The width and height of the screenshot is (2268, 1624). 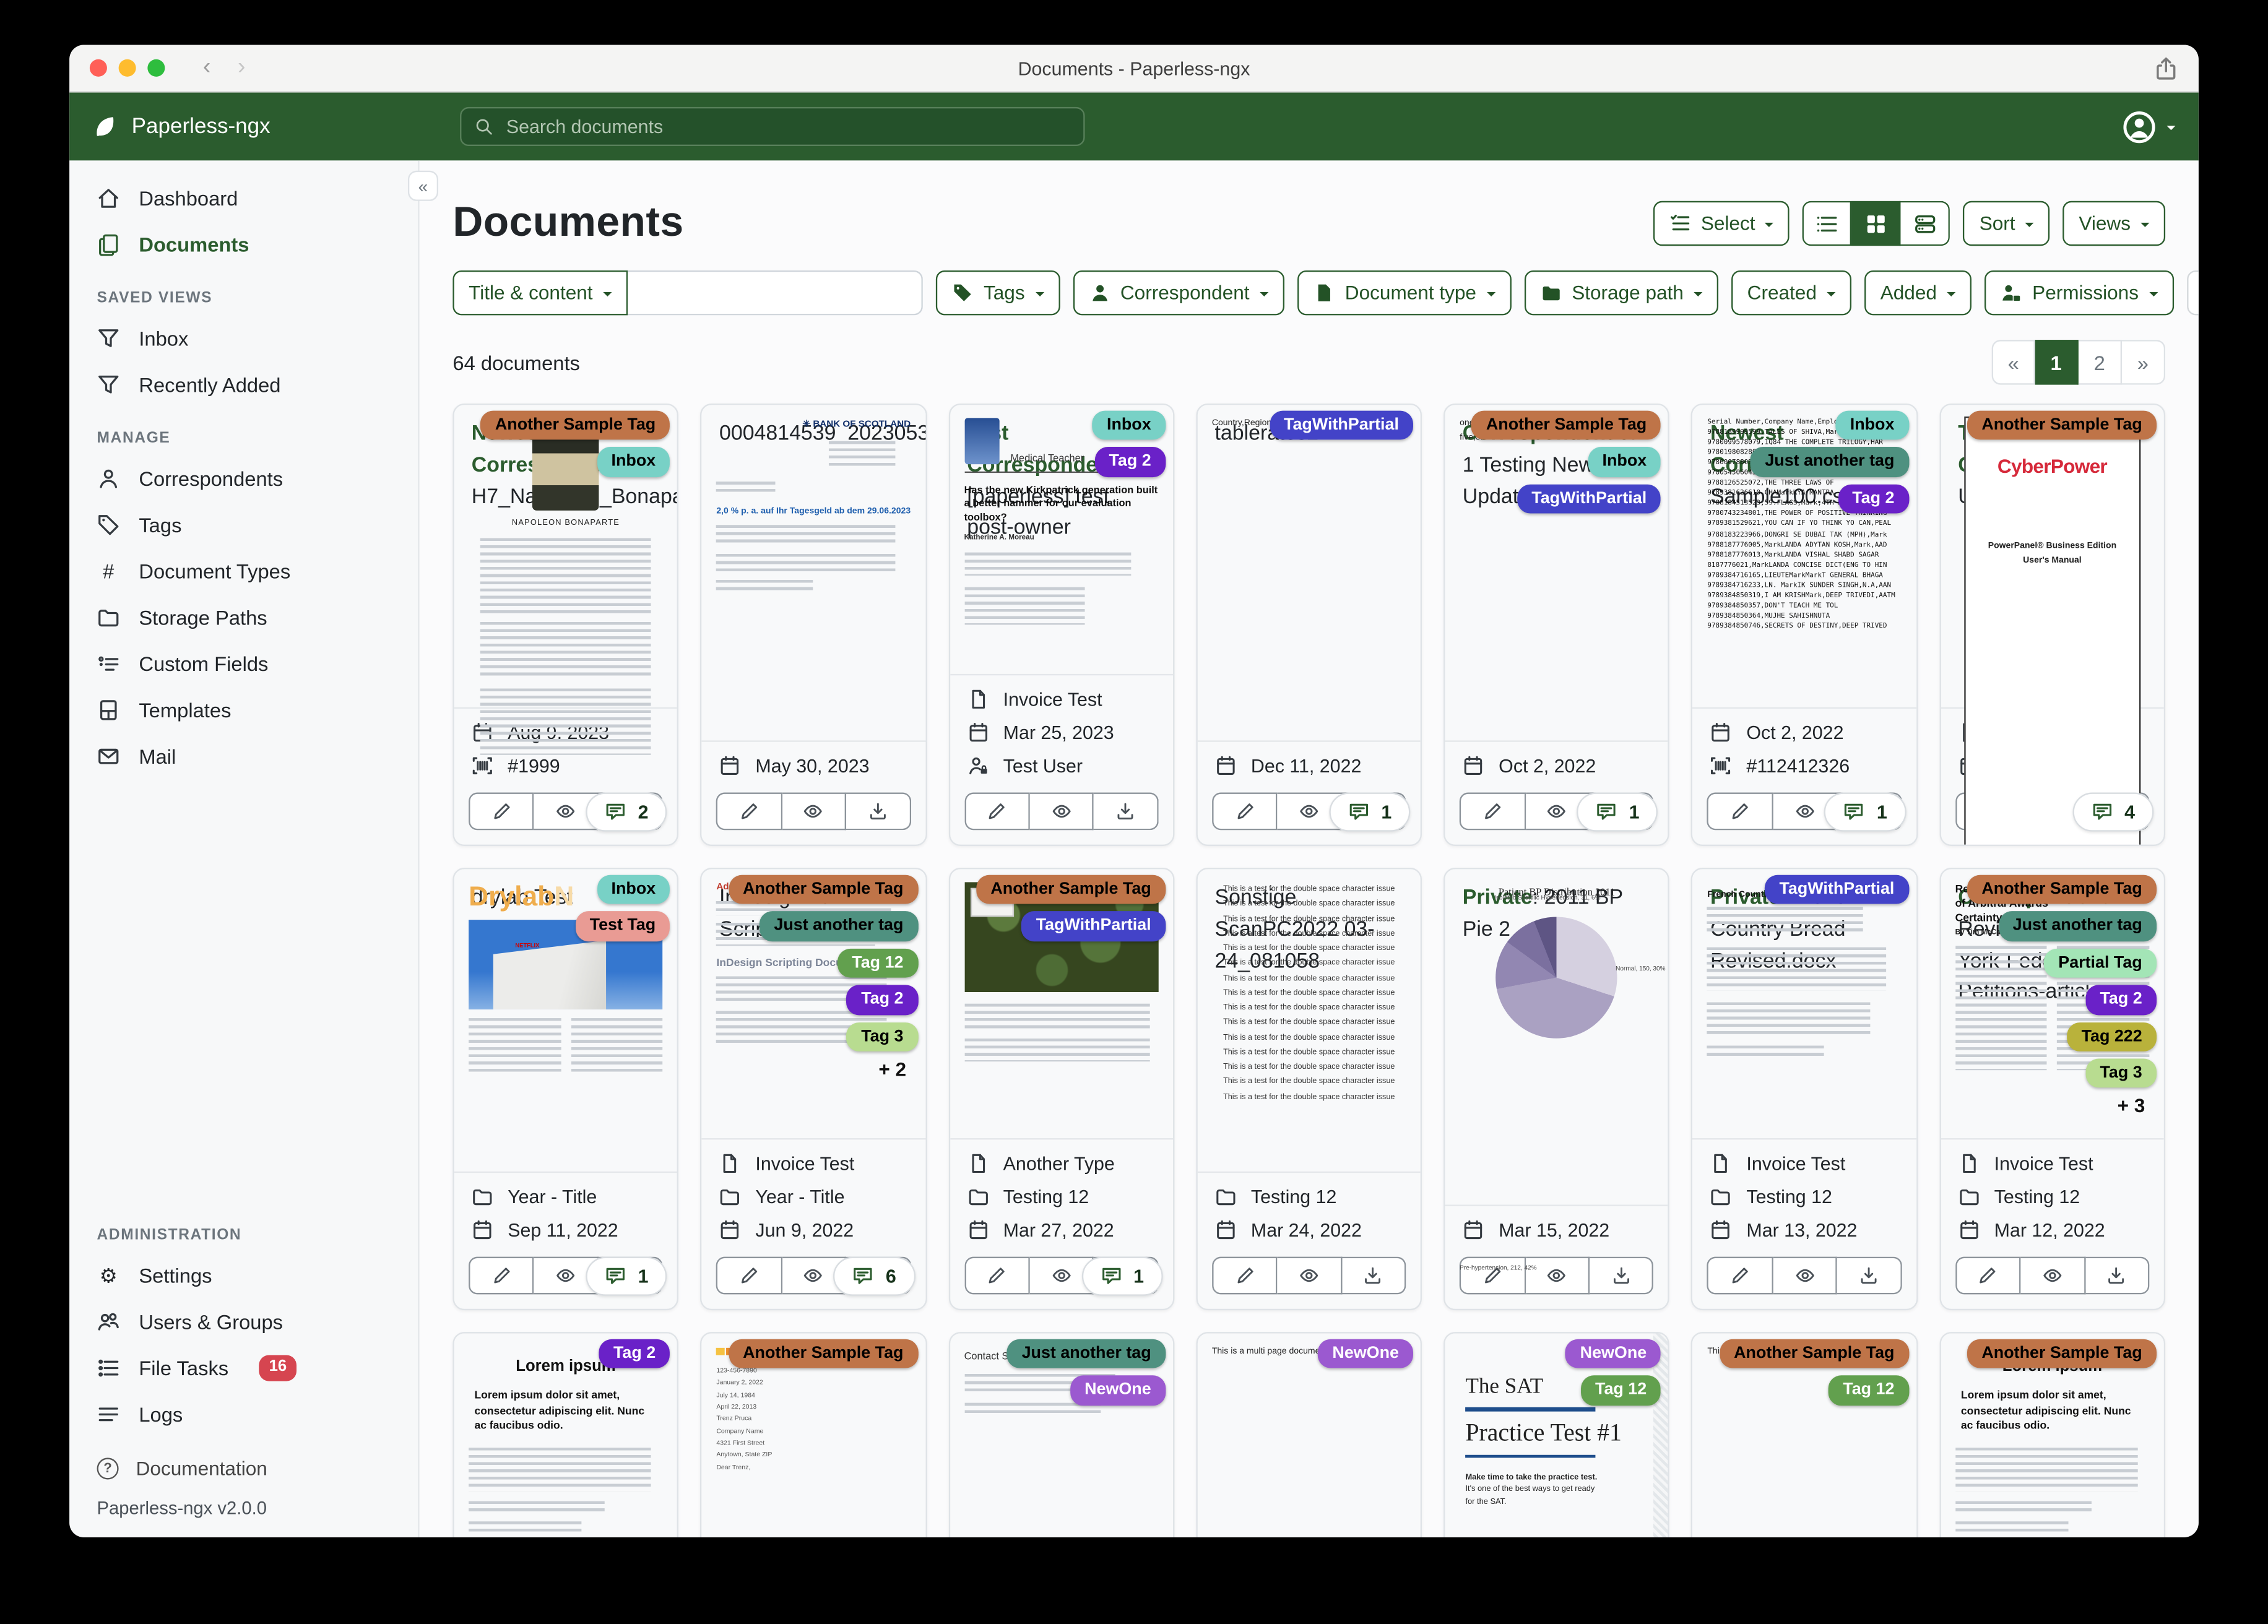 I want to click on sidebar-item-document-types: # Document Types, so click(x=243, y=571).